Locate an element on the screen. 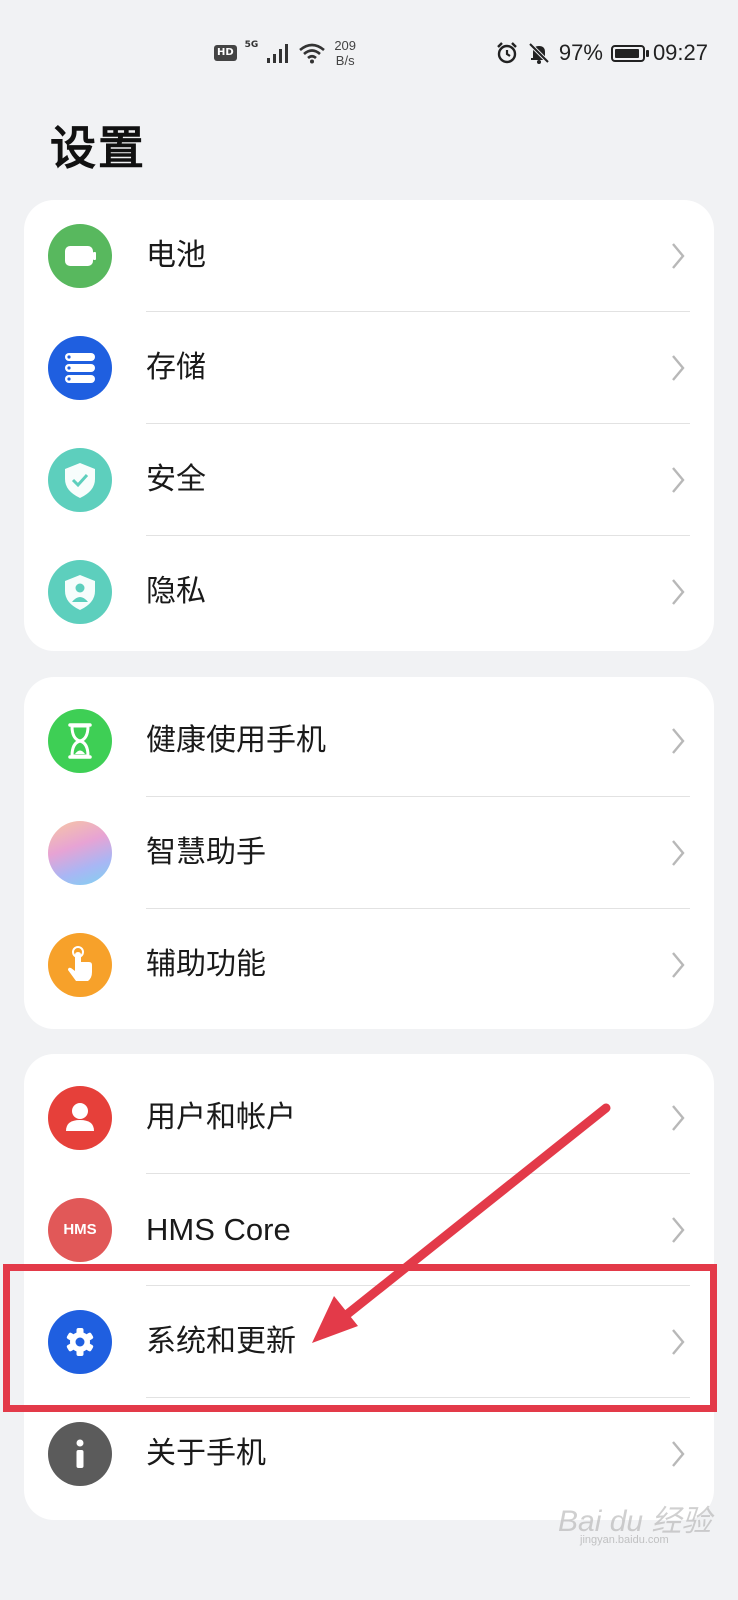  hd-voice-badge: HD is located at coordinates (225, 53).